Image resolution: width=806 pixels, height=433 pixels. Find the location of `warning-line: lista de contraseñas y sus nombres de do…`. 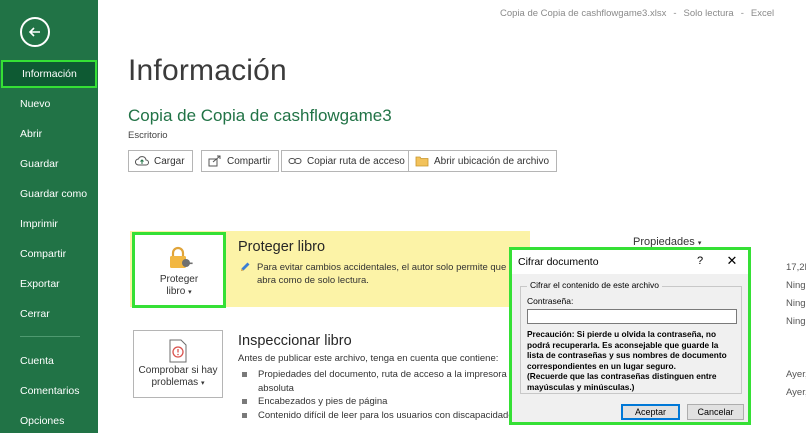

warning-line: lista de contraseñas y sus nombres de do… is located at coordinates (627, 355).